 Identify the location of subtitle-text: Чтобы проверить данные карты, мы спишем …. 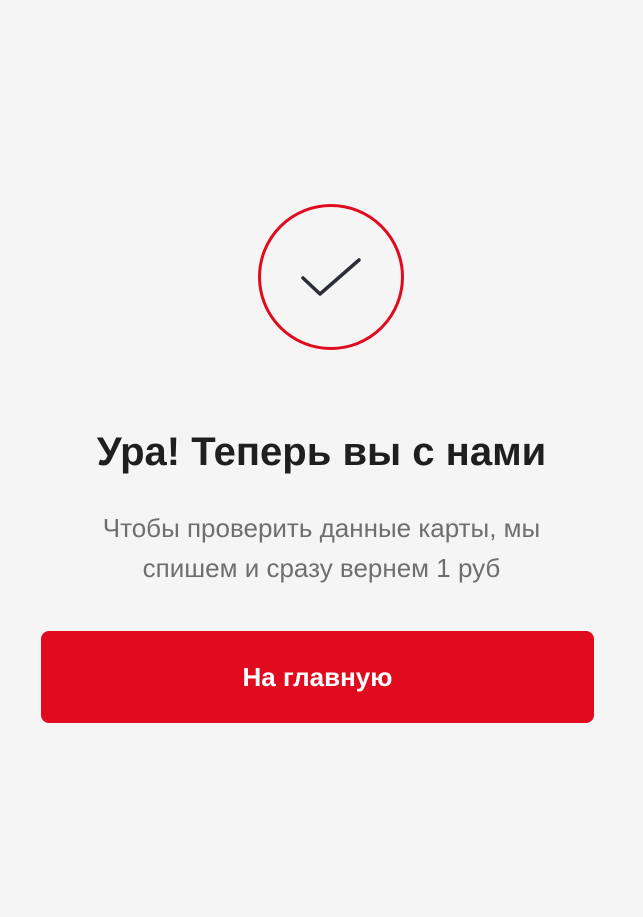
(321, 548).